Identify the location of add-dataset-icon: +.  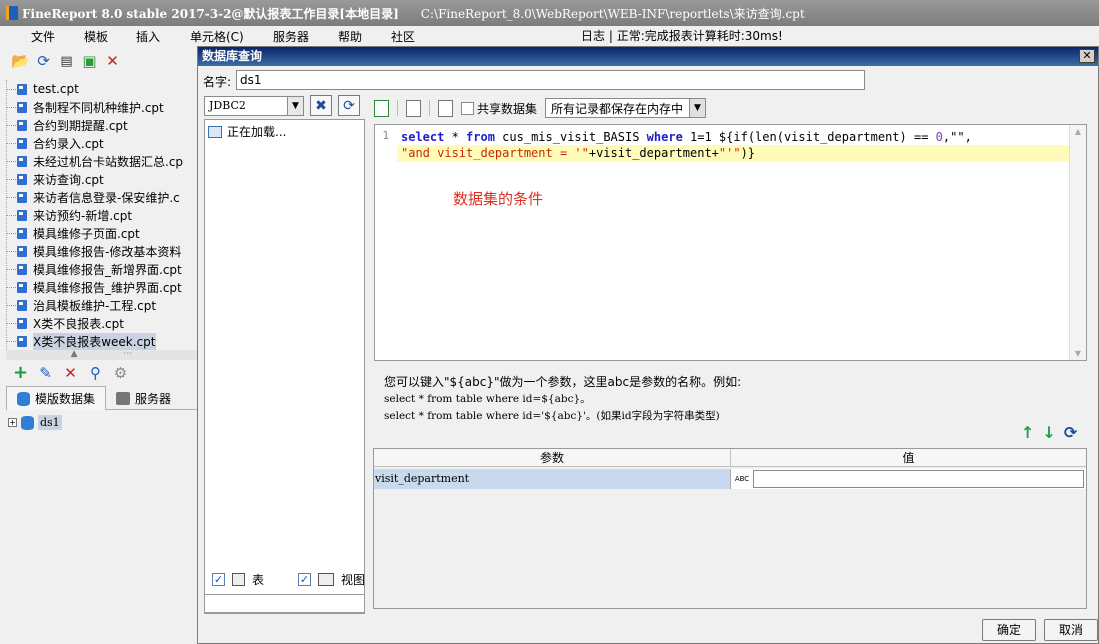
(20, 373).